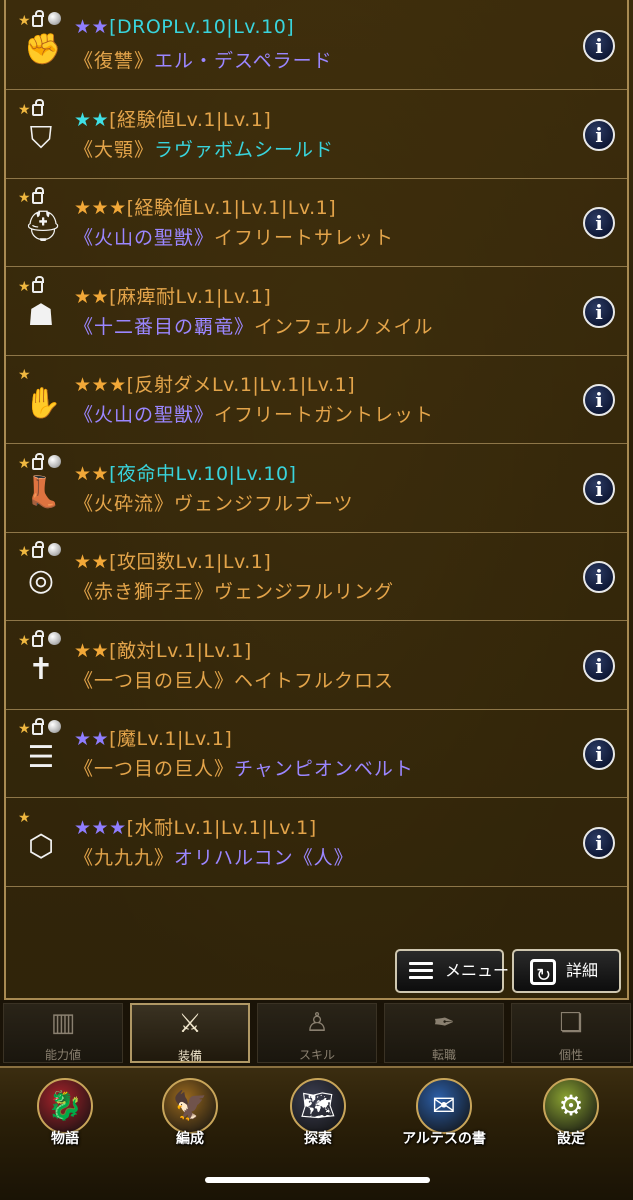 The image size is (633, 1200). I want to click on detail-button-label: 詳細, so click(582, 970).